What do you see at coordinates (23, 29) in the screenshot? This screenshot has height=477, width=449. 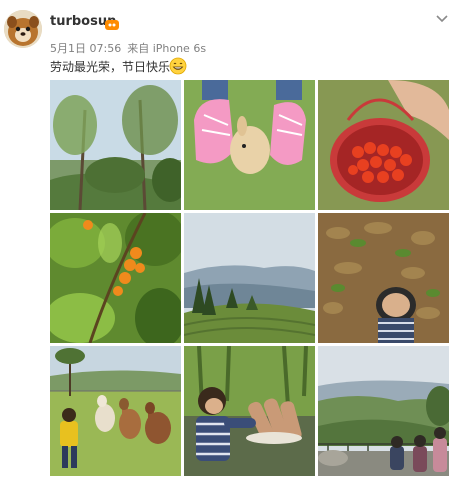 I see `avatar` at bounding box center [23, 29].